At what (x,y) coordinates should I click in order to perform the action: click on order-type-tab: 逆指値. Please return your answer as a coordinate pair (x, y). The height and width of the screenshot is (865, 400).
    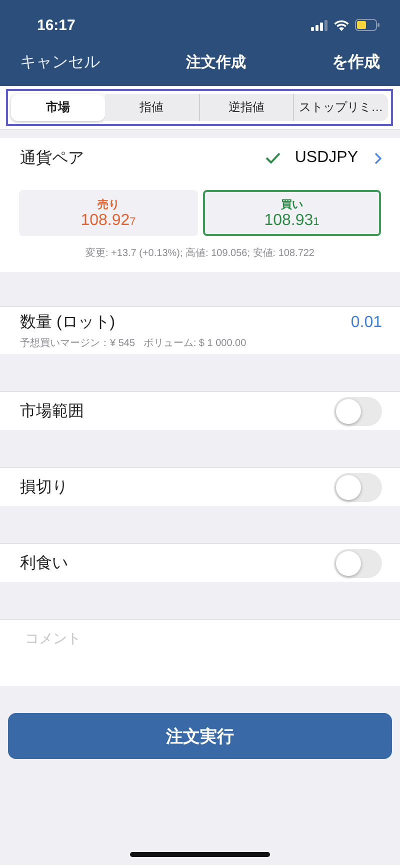
    Looking at the image, I should click on (246, 107).